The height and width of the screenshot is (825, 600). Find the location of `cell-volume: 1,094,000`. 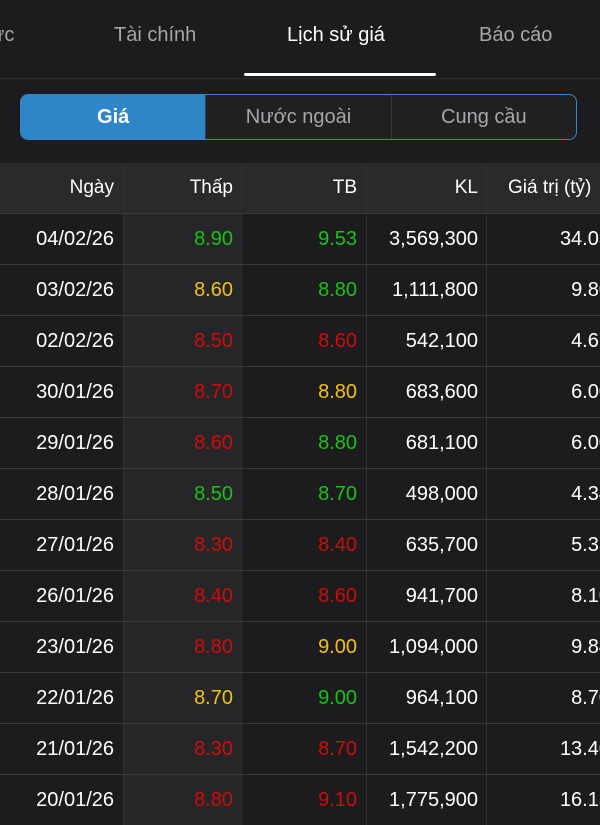

cell-volume: 1,094,000 is located at coordinates (426, 647).